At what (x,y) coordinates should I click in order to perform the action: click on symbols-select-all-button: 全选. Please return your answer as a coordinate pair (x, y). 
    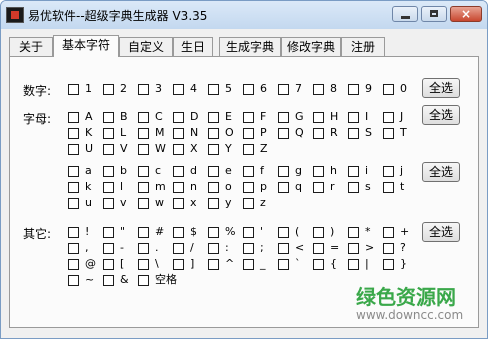
    Looking at the image, I should click on (441, 232).